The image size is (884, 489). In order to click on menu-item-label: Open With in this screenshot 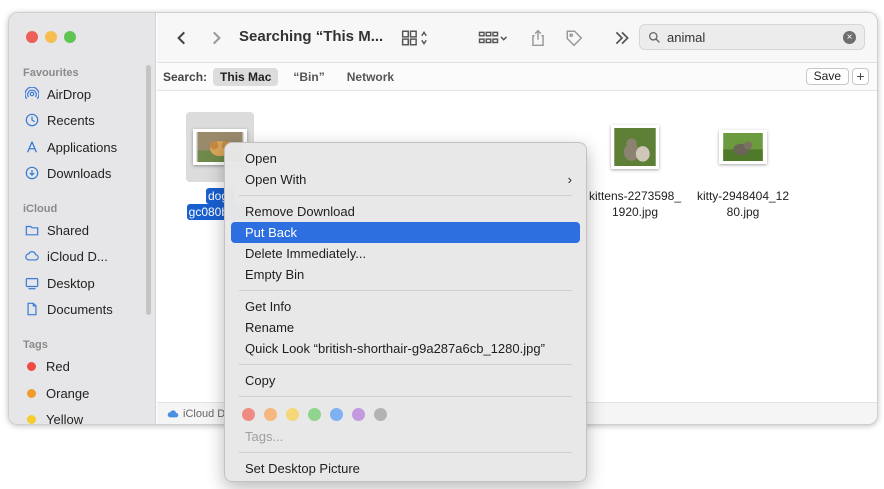, I will do `click(276, 179)`.